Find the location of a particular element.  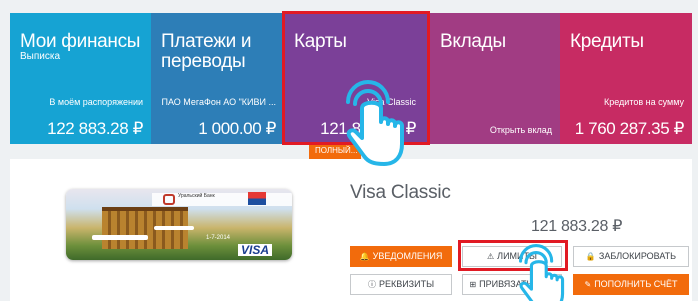

tile-amount: 122 883.28 ₽ is located at coordinates (95, 128).